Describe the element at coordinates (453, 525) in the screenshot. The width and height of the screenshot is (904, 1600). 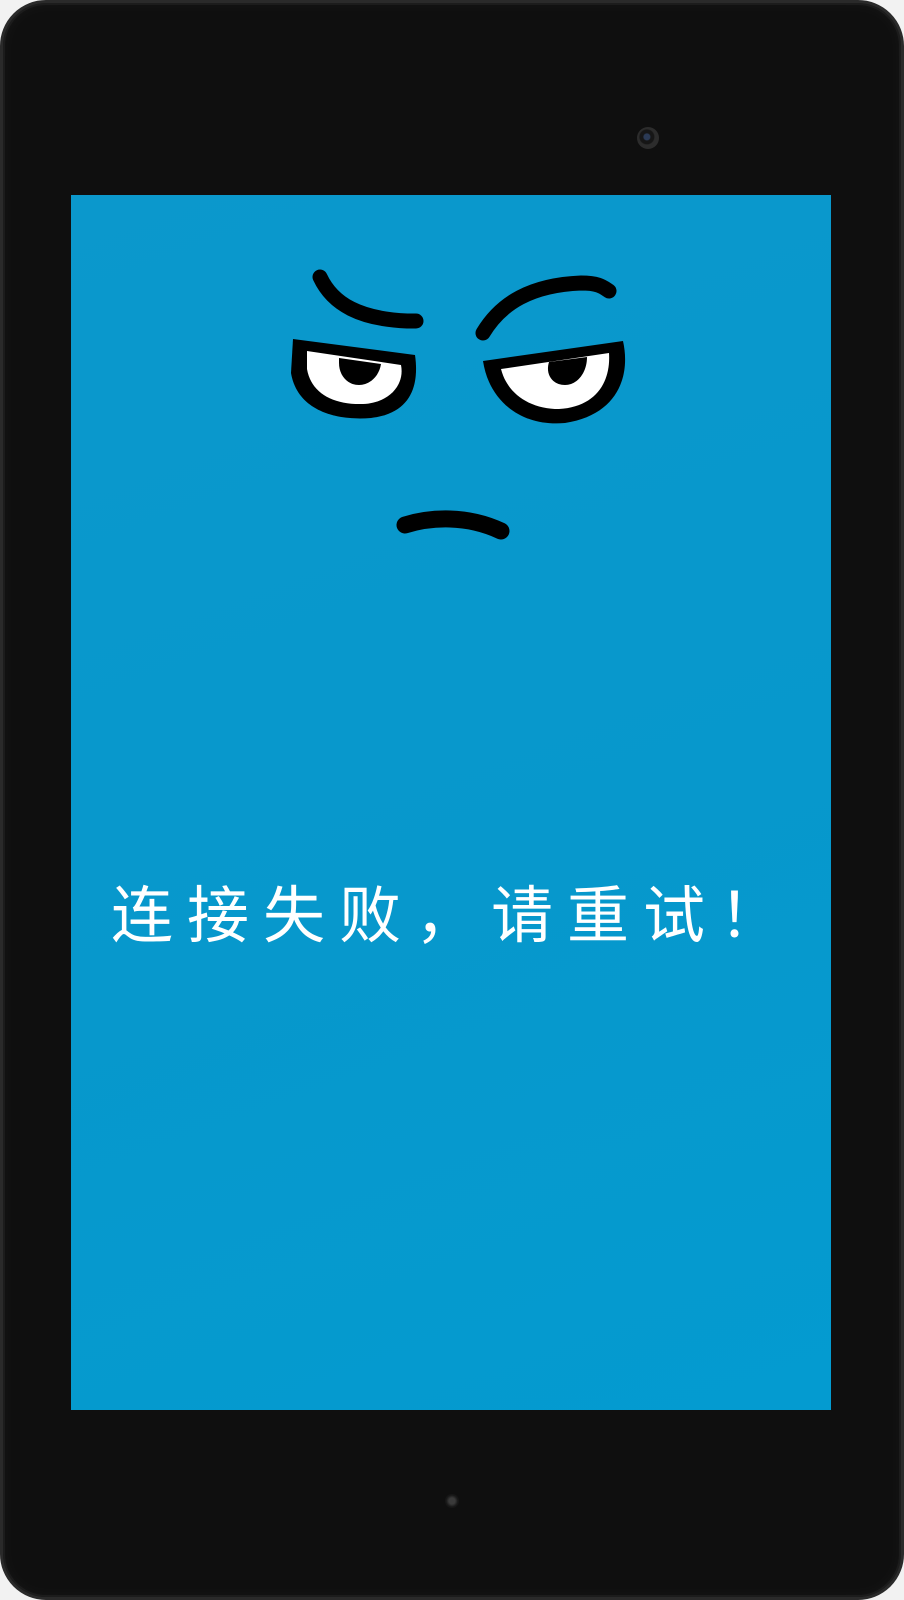
I see `mouth` at that location.